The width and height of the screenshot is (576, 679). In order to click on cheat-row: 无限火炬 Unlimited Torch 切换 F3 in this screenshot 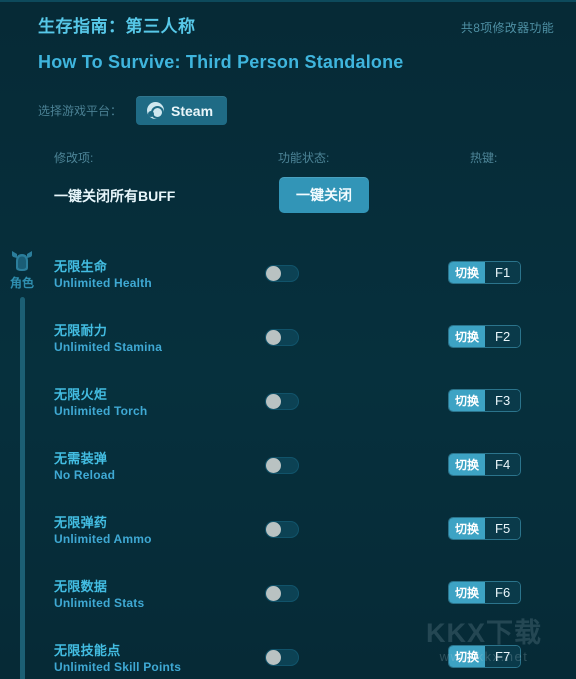, I will do `click(288, 410)`.